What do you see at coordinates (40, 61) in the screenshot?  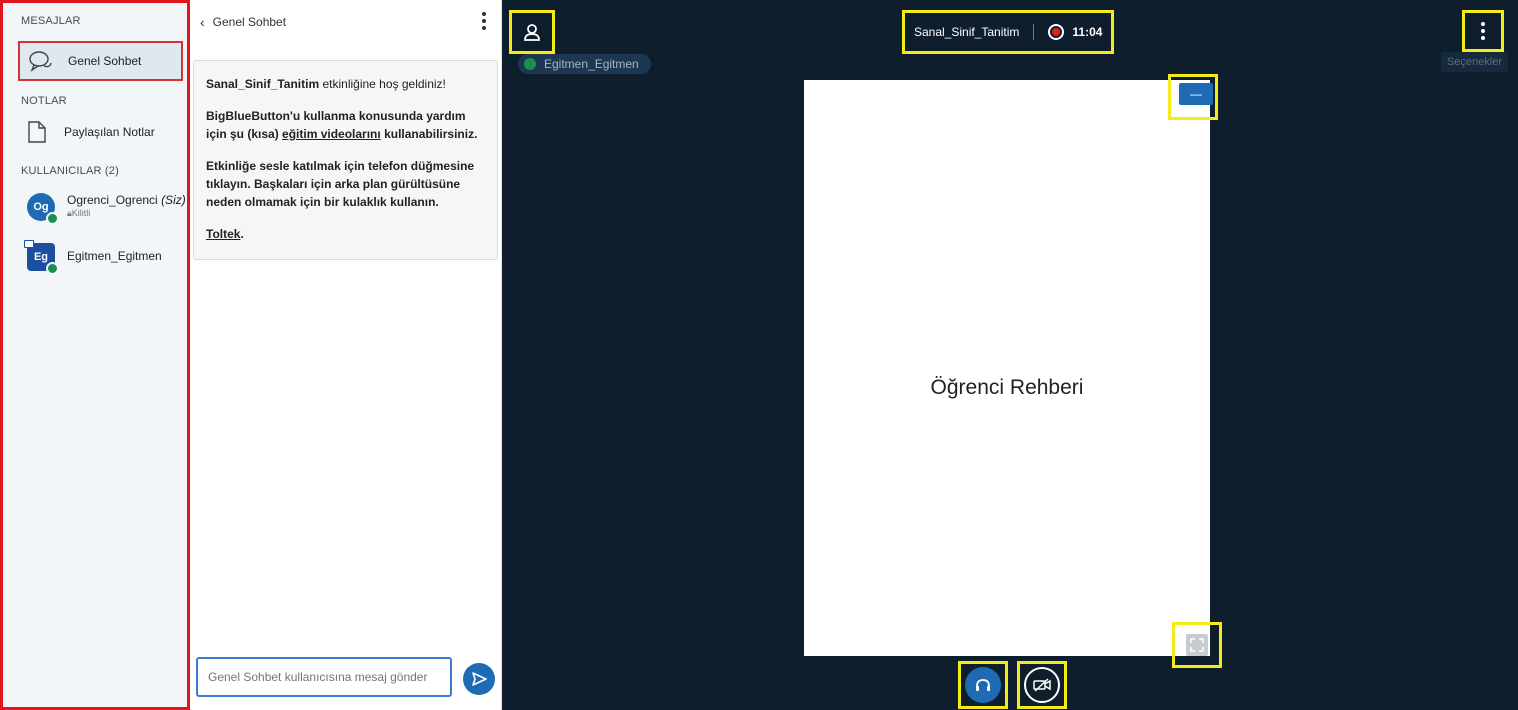 I see `chat-bubbles-icon` at bounding box center [40, 61].